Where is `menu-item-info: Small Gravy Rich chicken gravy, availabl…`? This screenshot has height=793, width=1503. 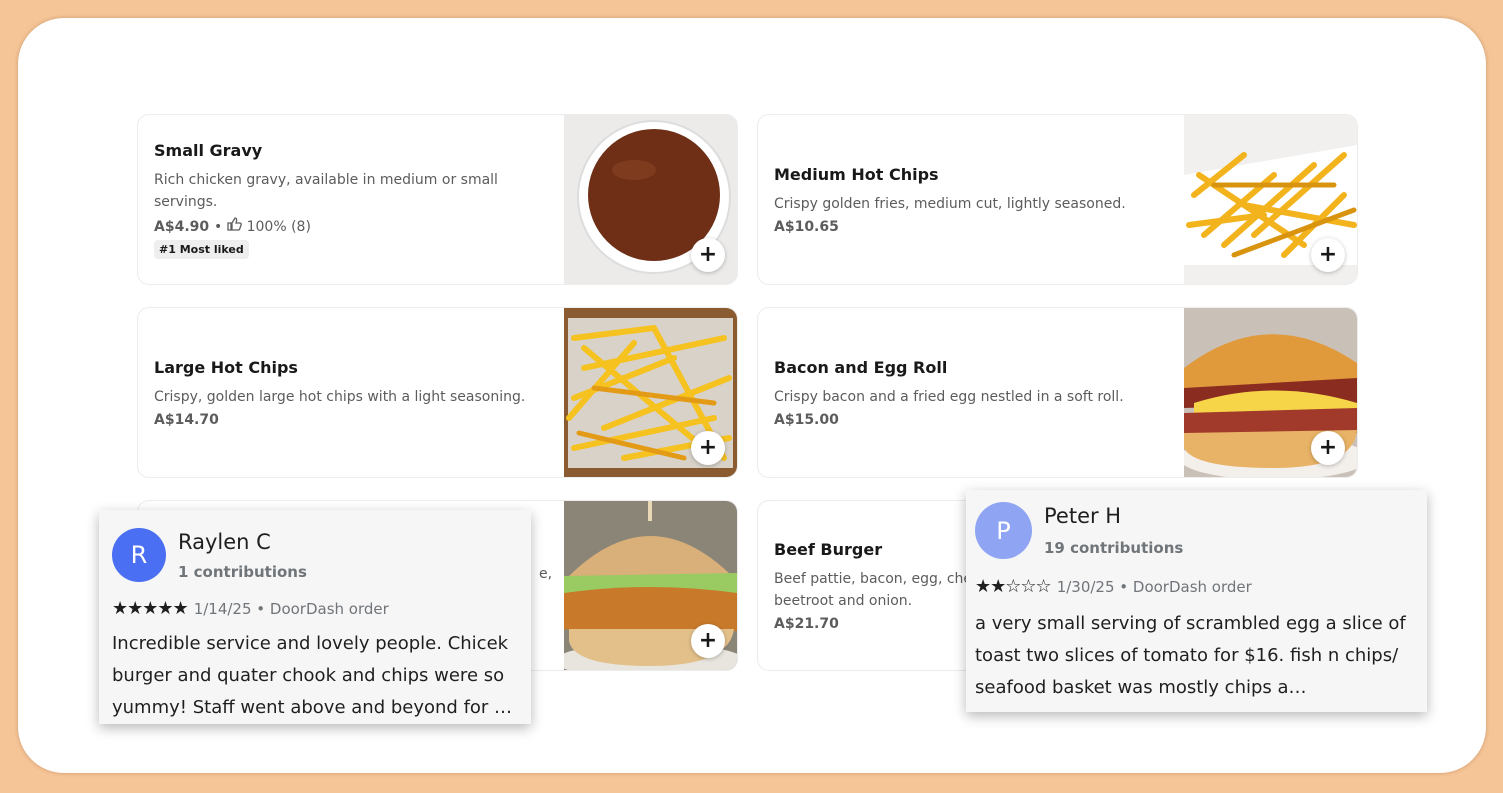
menu-item-info: Small Gravy Rich chicken gravy, availabl… is located at coordinates (351, 199).